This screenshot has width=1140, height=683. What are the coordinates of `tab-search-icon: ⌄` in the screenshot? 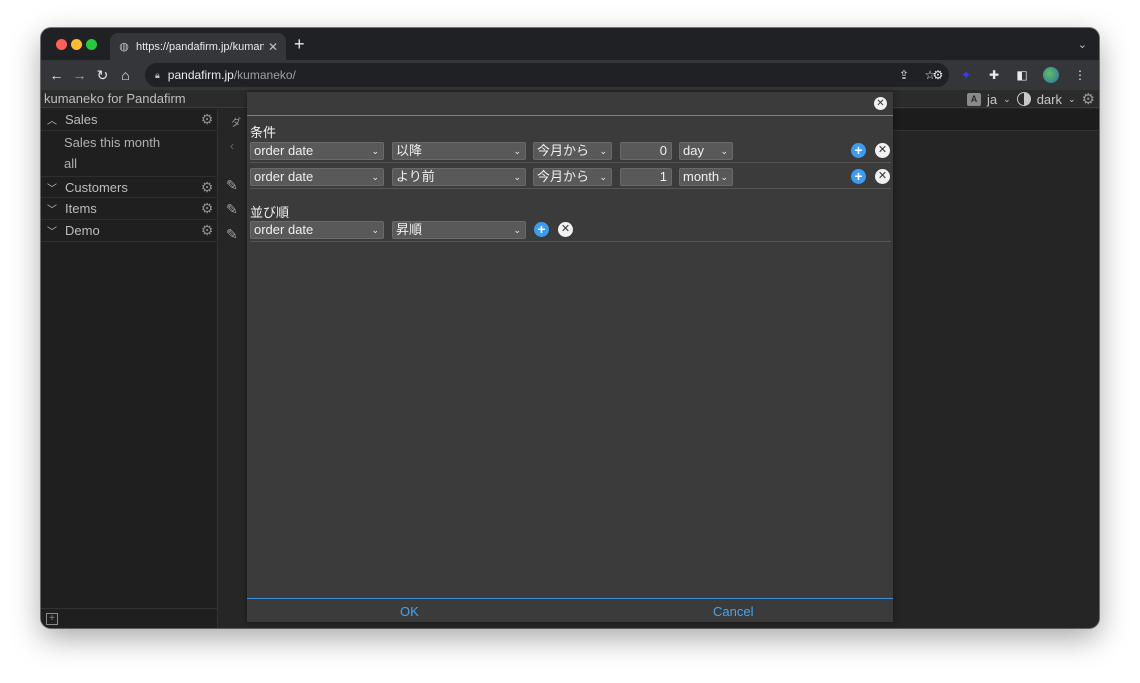 It's located at (1082, 44).